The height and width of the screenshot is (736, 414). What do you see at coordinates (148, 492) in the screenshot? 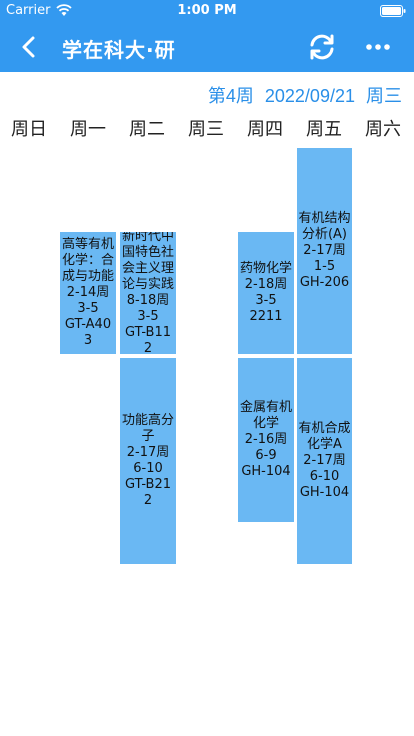
I see `course-room: GT-B212` at bounding box center [148, 492].